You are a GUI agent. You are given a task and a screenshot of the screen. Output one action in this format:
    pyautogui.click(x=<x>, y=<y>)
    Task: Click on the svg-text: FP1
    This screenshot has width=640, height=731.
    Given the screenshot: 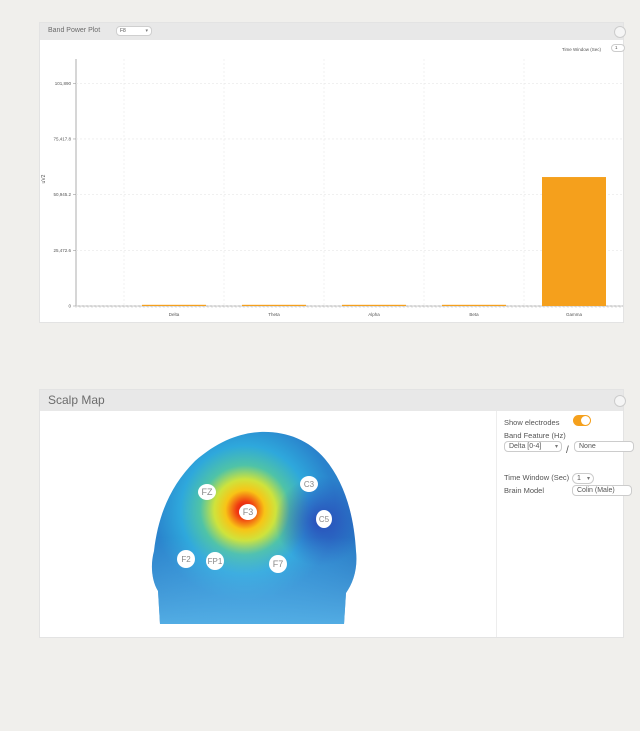 What is the action you would take?
    pyautogui.click(x=215, y=561)
    